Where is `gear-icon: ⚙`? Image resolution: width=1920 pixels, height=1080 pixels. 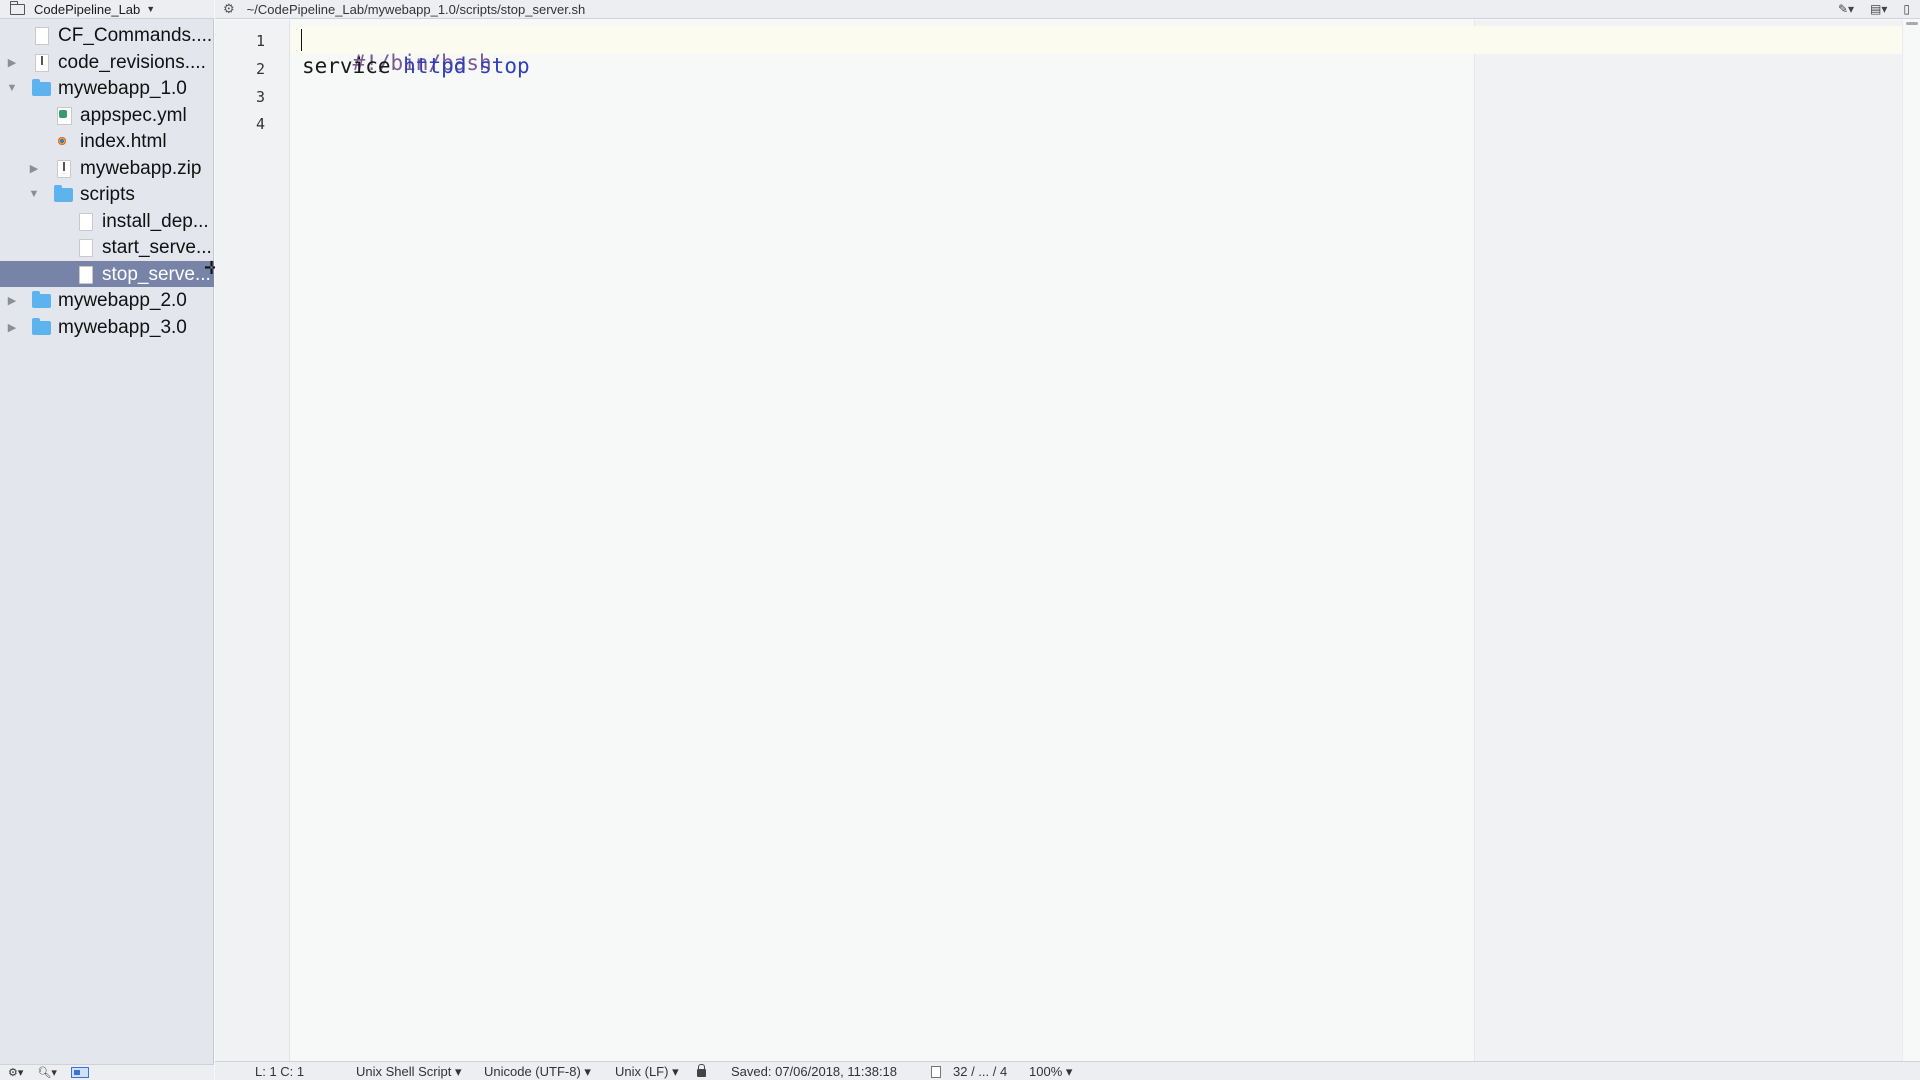
gear-icon: ⚙ is located at coordinates (229, 9).